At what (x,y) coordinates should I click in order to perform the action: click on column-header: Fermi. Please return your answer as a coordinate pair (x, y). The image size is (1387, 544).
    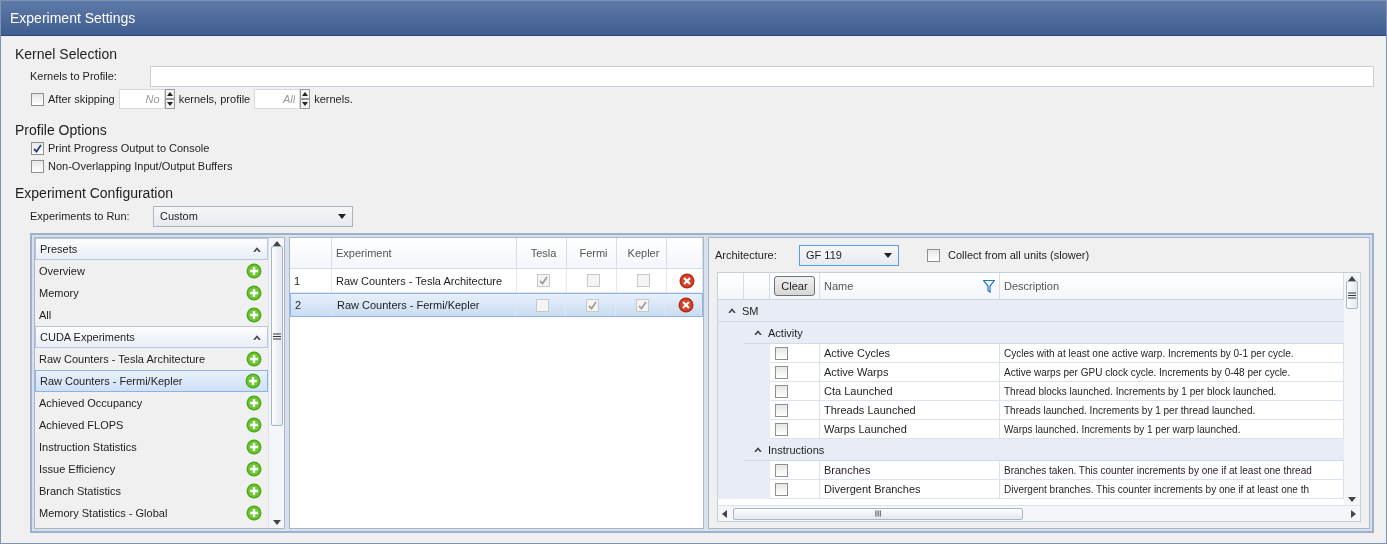
    Looking at the image, I should click on (592, 253).